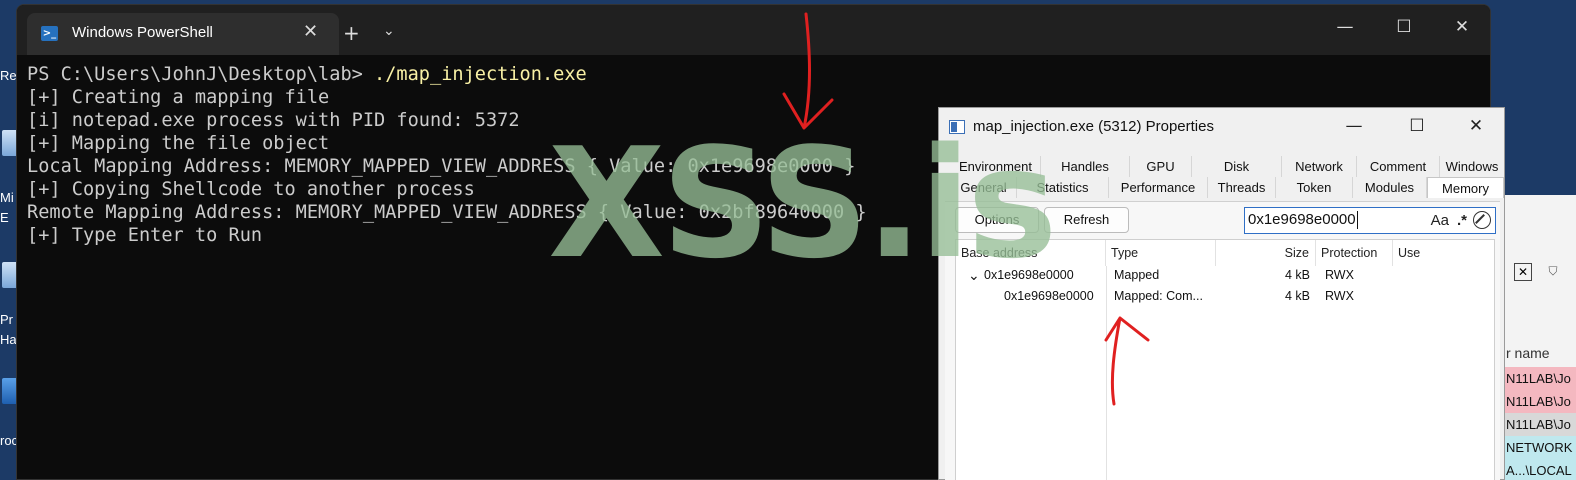 The image size is (1576, 480). I want to click on toolbar-close-icon: ✕, so click(1523, 272).